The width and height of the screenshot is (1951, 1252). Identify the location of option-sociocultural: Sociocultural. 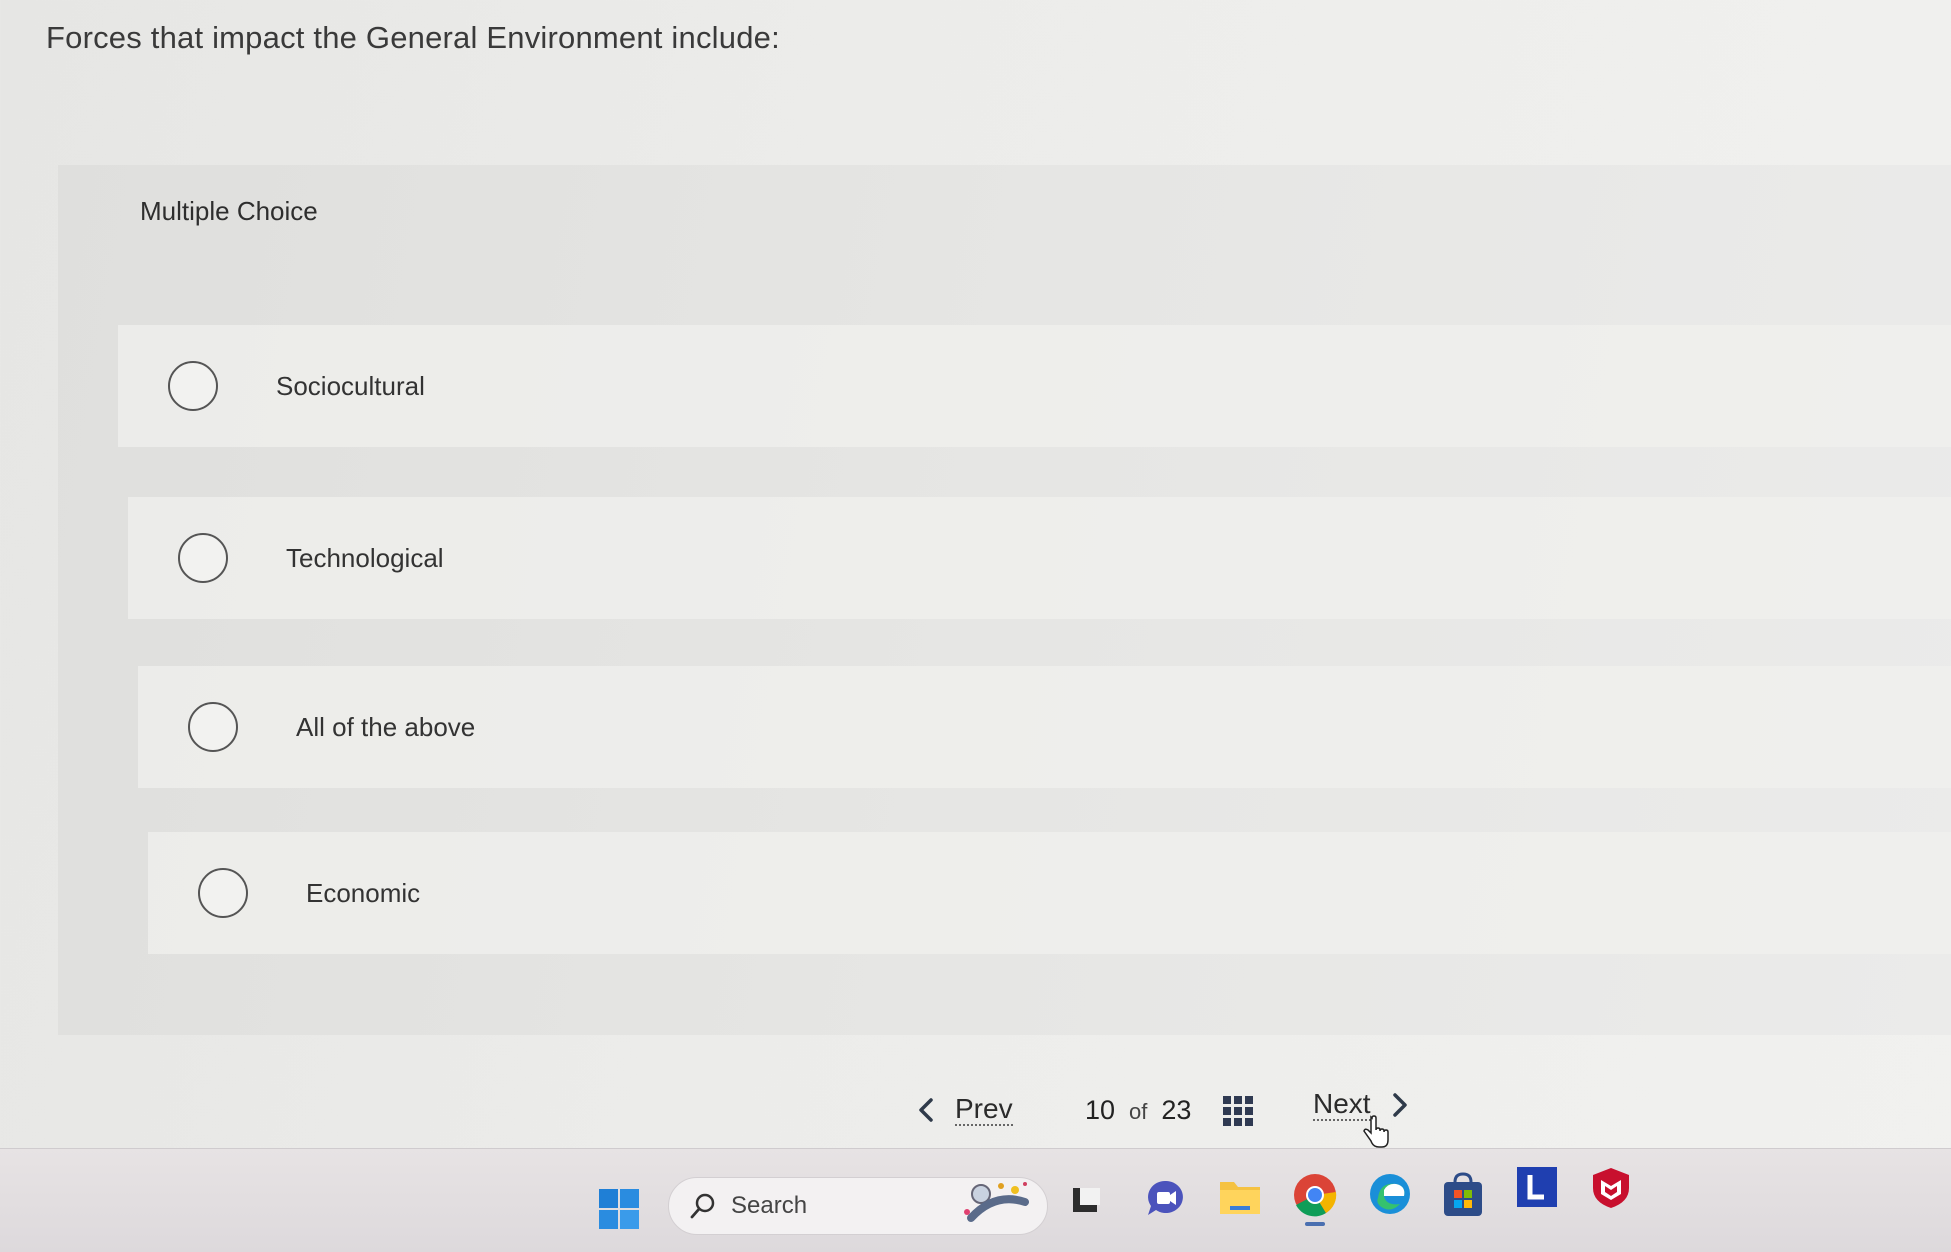
(1034, 386).